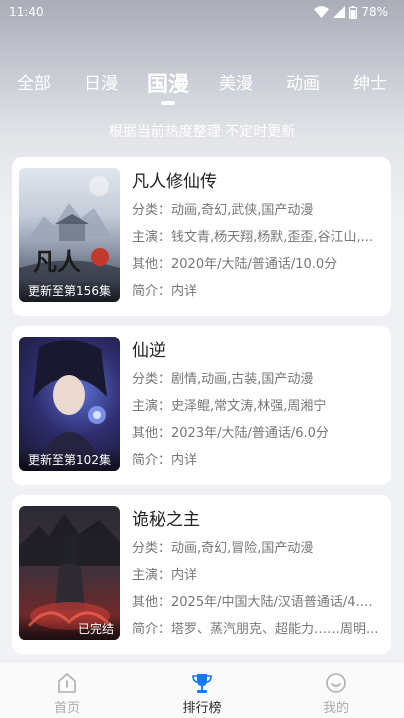 The height and width of the screenshot is (718, 404). I want to click on poster-title-art: 凡人, so click(57, 261).